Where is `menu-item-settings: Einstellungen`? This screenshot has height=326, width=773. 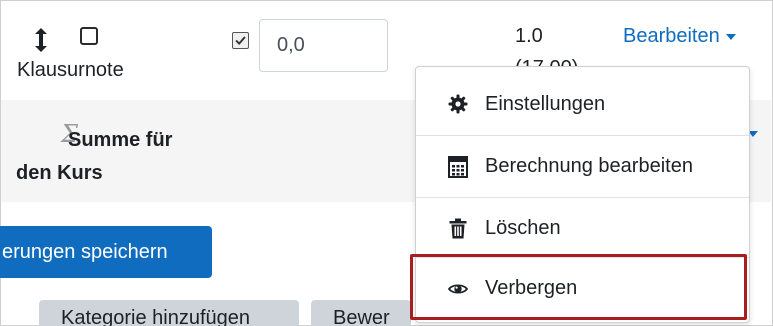 menu-item-settings: Einstellungen is located at coordinates (582, 104).